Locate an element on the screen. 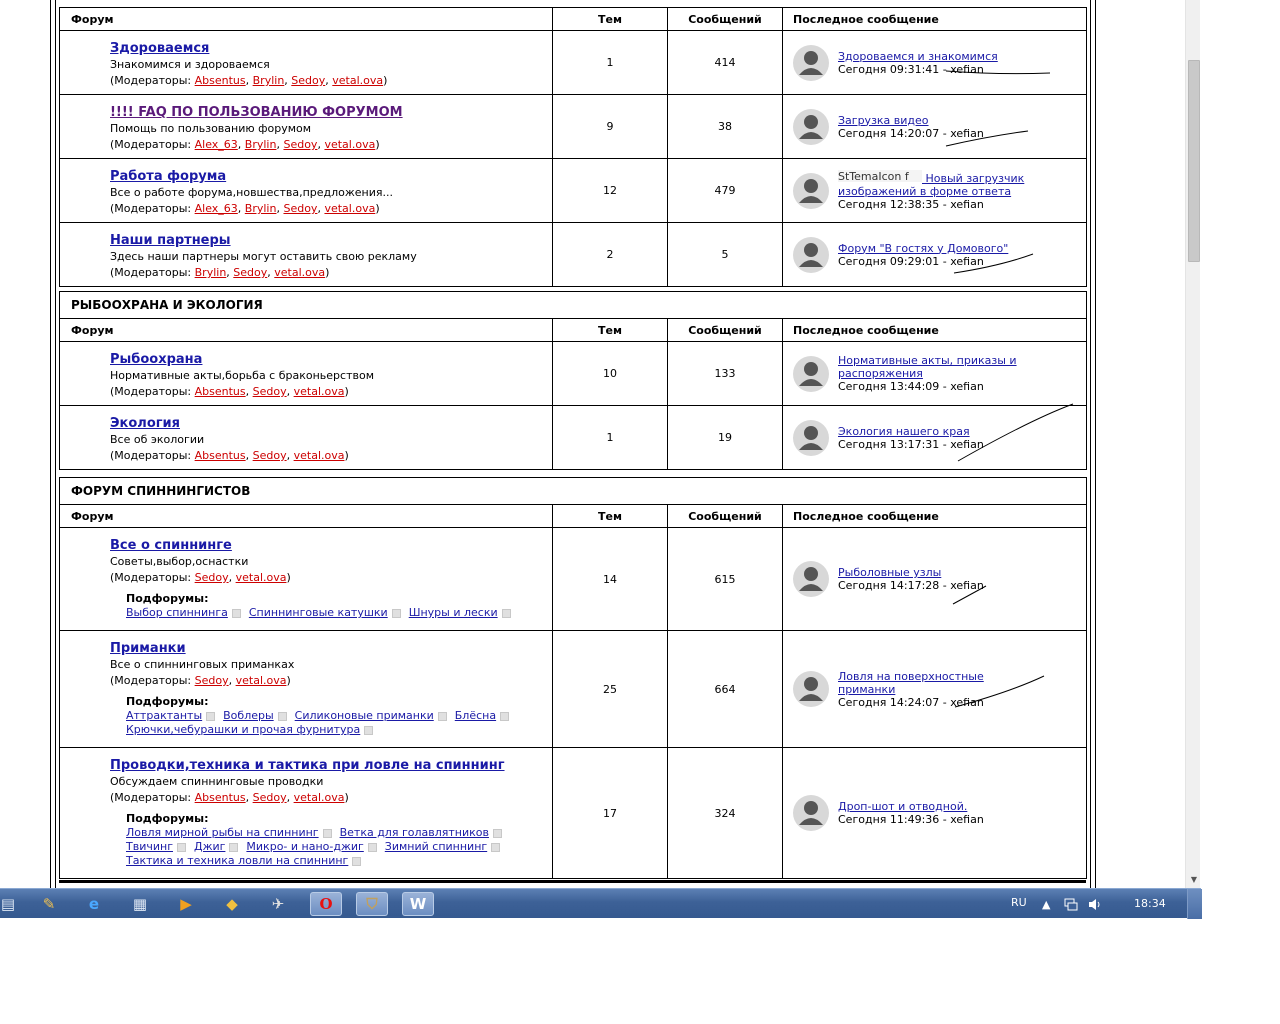  moderators-line: (Модераторы: Brylin, Sedoy, vetal.ova) is located at coordinates (220, 272).